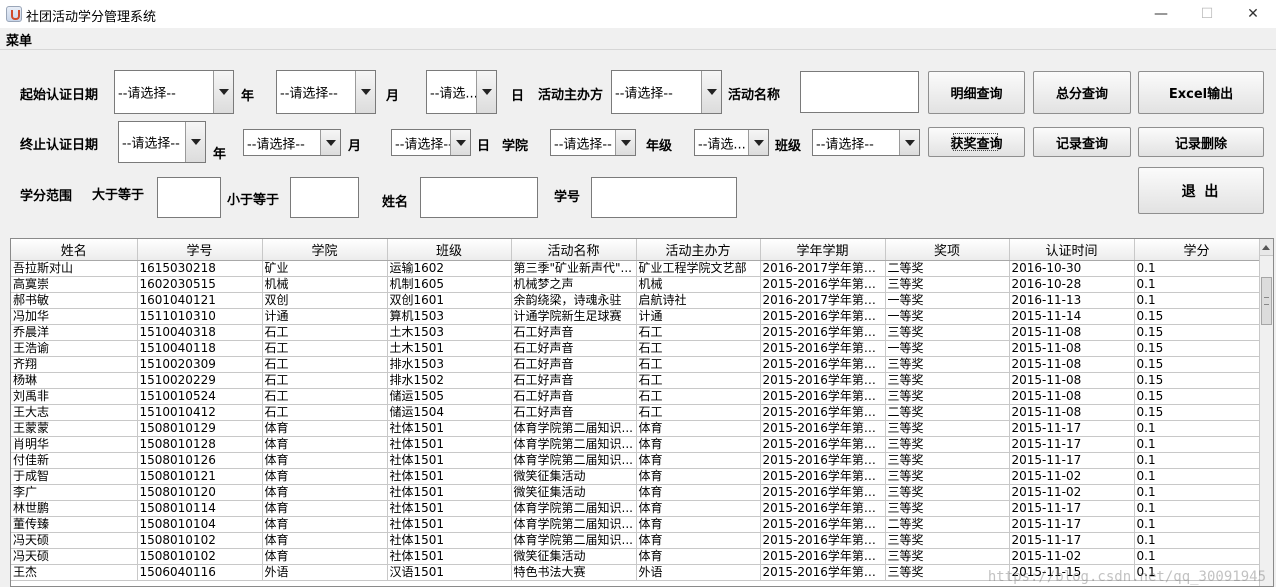  I want to click on table-cell: 1506040116, so click(200, 572).